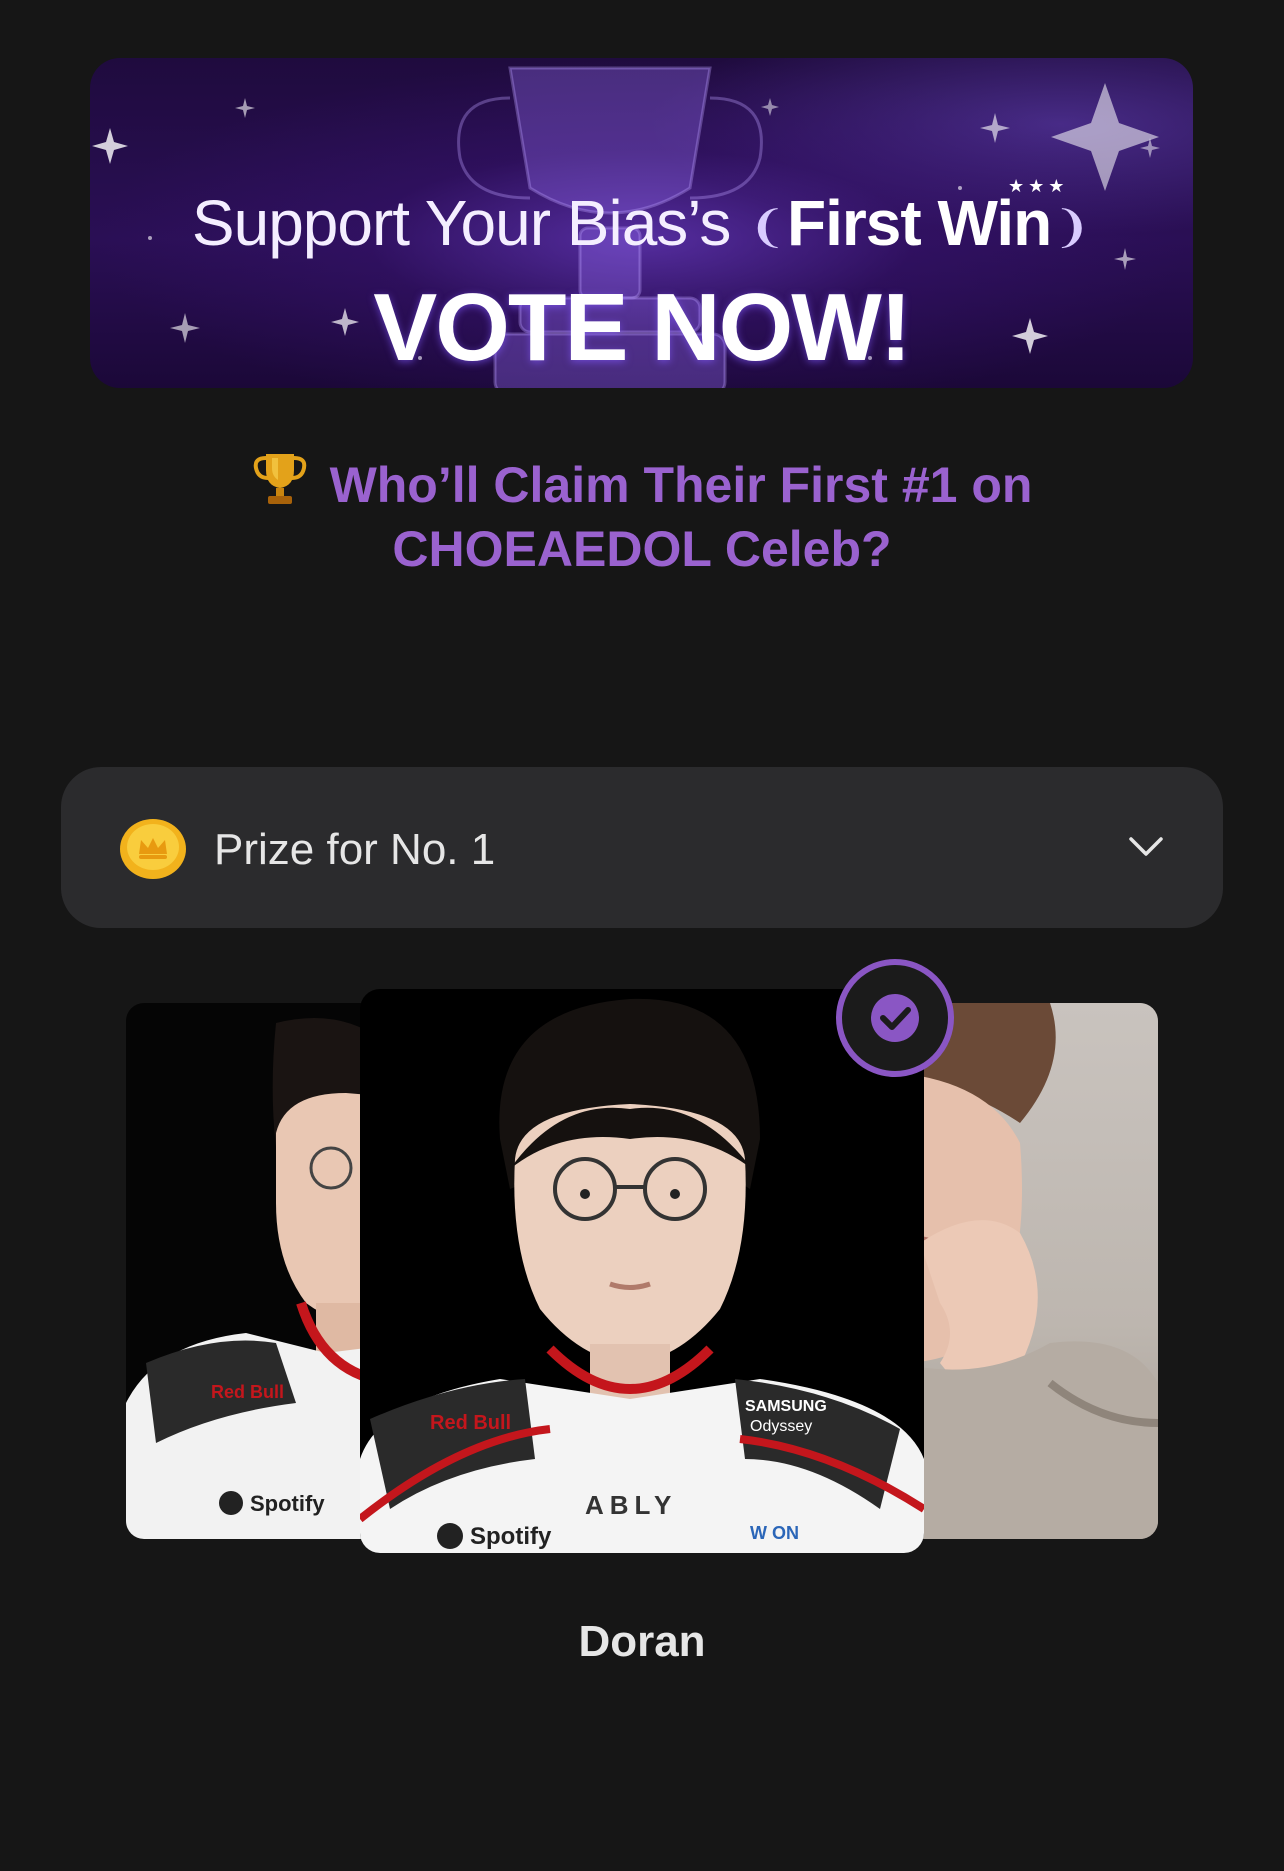 The height and width of the screenshot is (1871, 1284). I want to click on banner-cta: VOTE NOW!, so click(642, 327).